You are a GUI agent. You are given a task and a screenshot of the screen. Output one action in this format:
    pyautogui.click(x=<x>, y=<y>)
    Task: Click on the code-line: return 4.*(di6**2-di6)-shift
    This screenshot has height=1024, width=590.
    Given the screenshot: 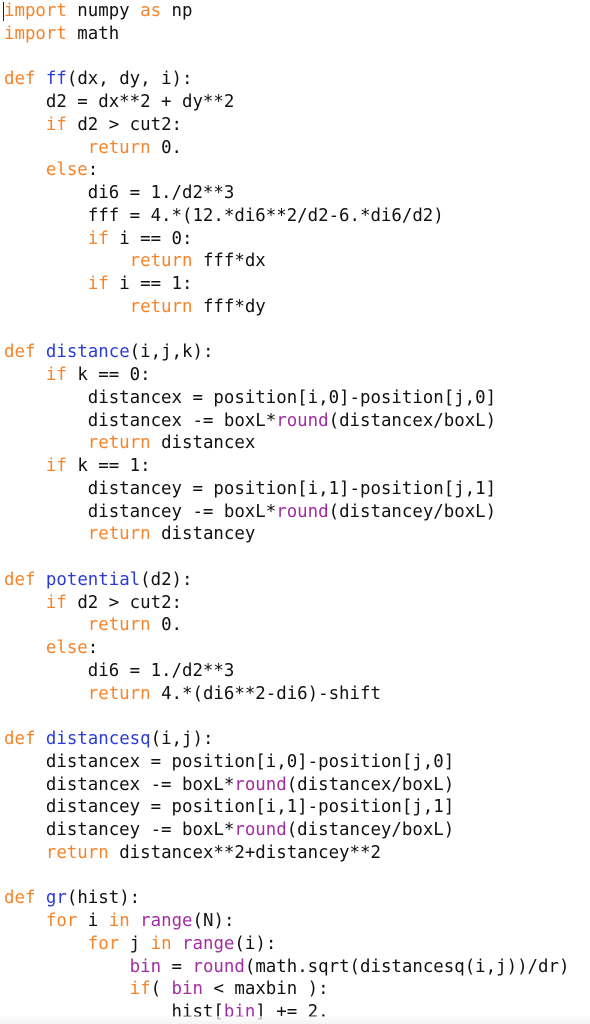 What is the action you would take?
    pyautogui.click(x=286, y=694)
    